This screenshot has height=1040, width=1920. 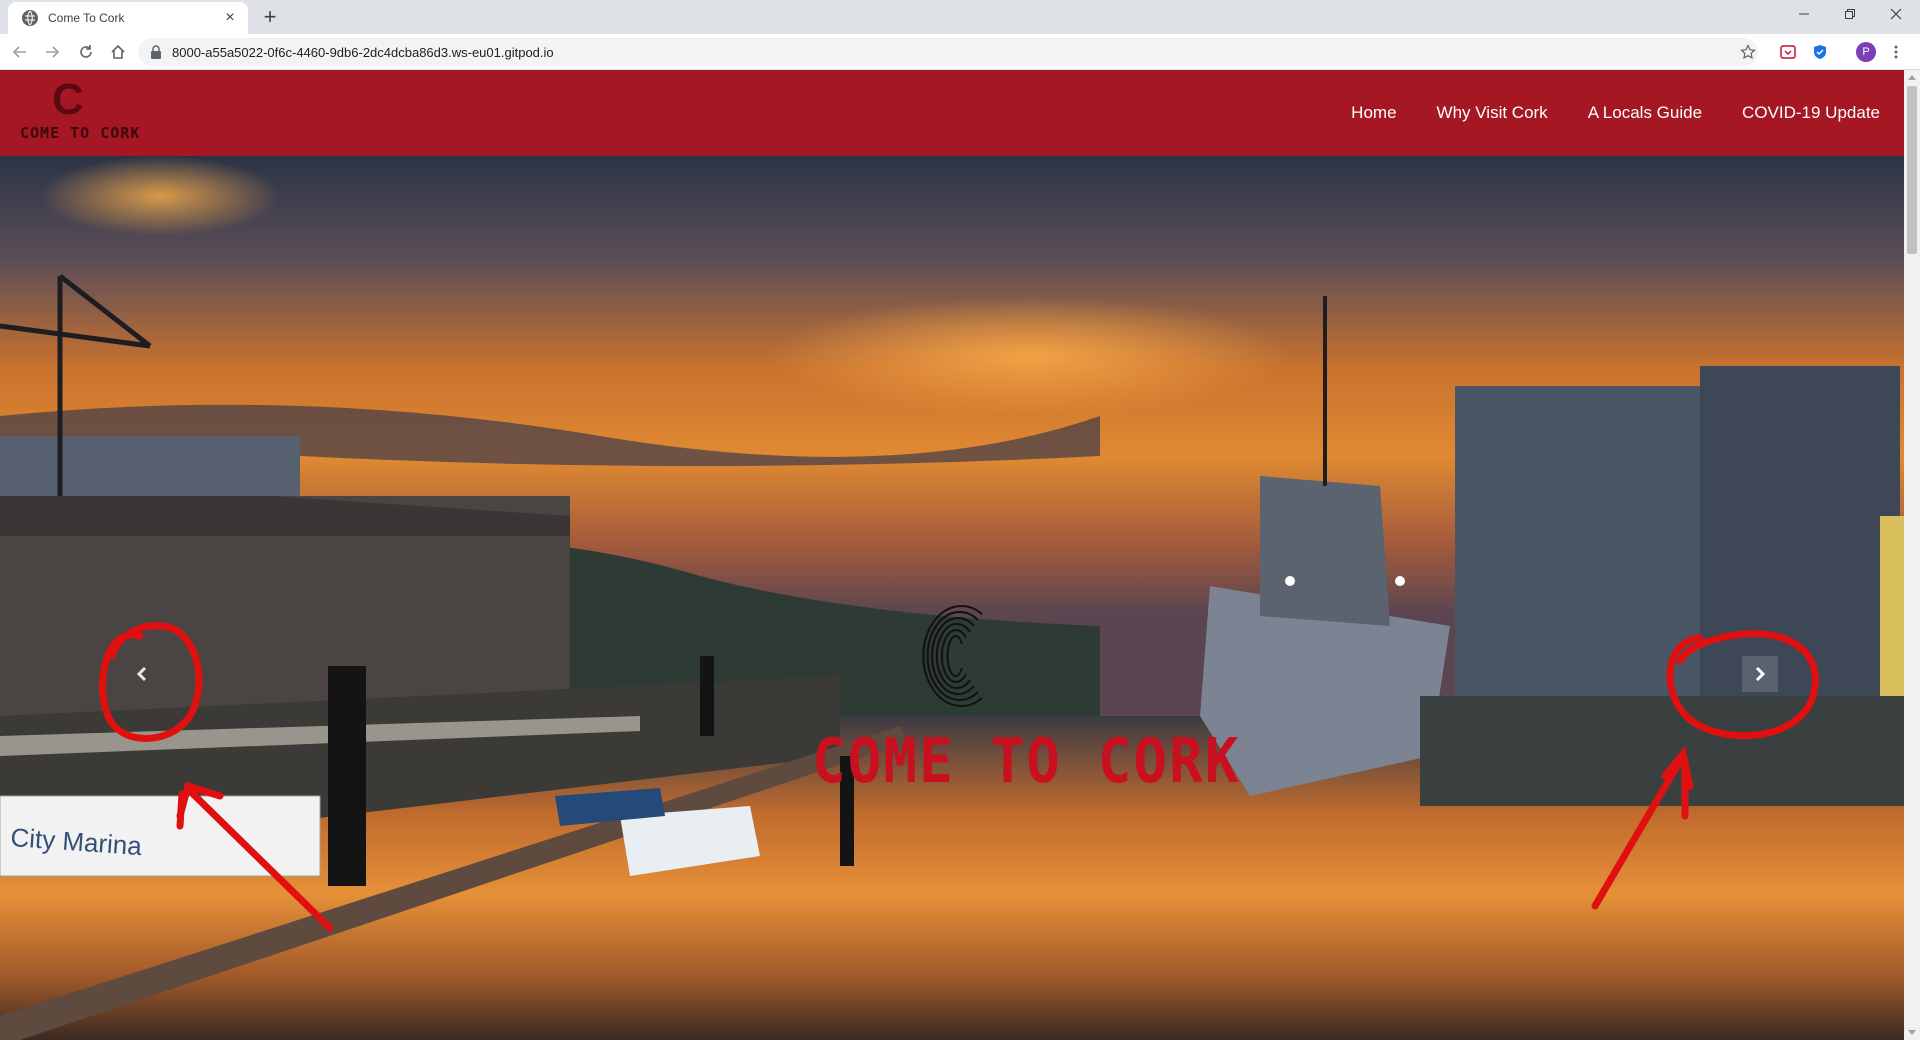 What do you see at coordinates (952, 656) in the screenshot?
I see `fingerprint-c-icon` at bounding box center [952, 656].